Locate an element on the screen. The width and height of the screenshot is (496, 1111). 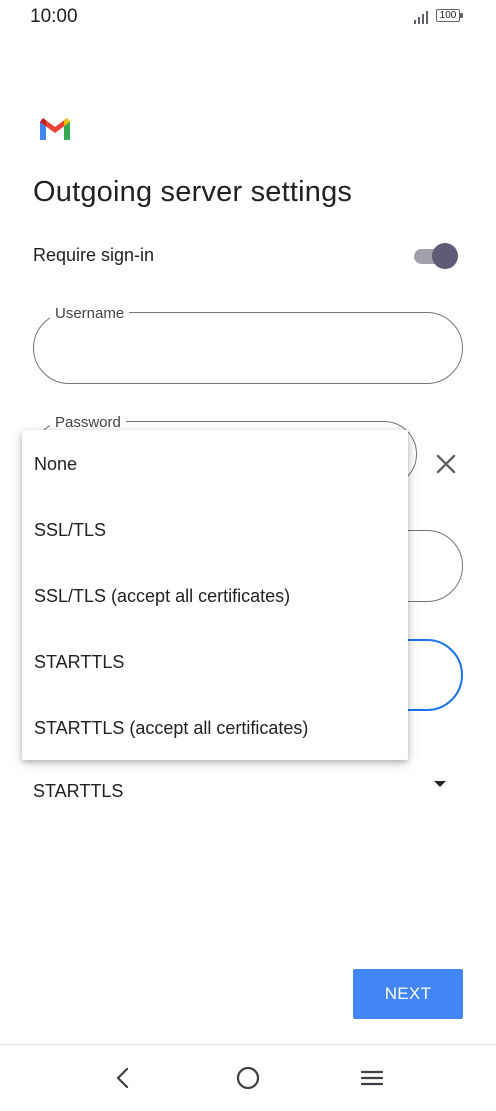
home-icon is located at coordinates (248, 1078).